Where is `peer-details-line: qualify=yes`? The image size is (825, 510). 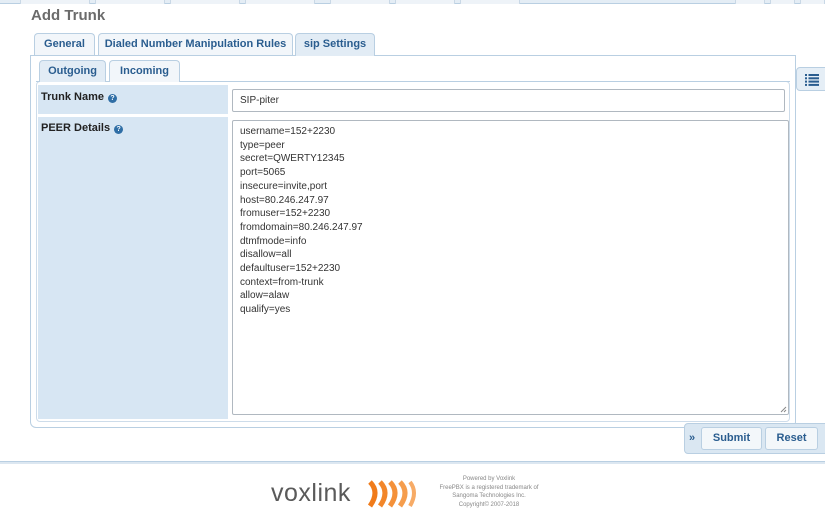
peer-details-line: qualify=yes is located at coordinates (265, 310).